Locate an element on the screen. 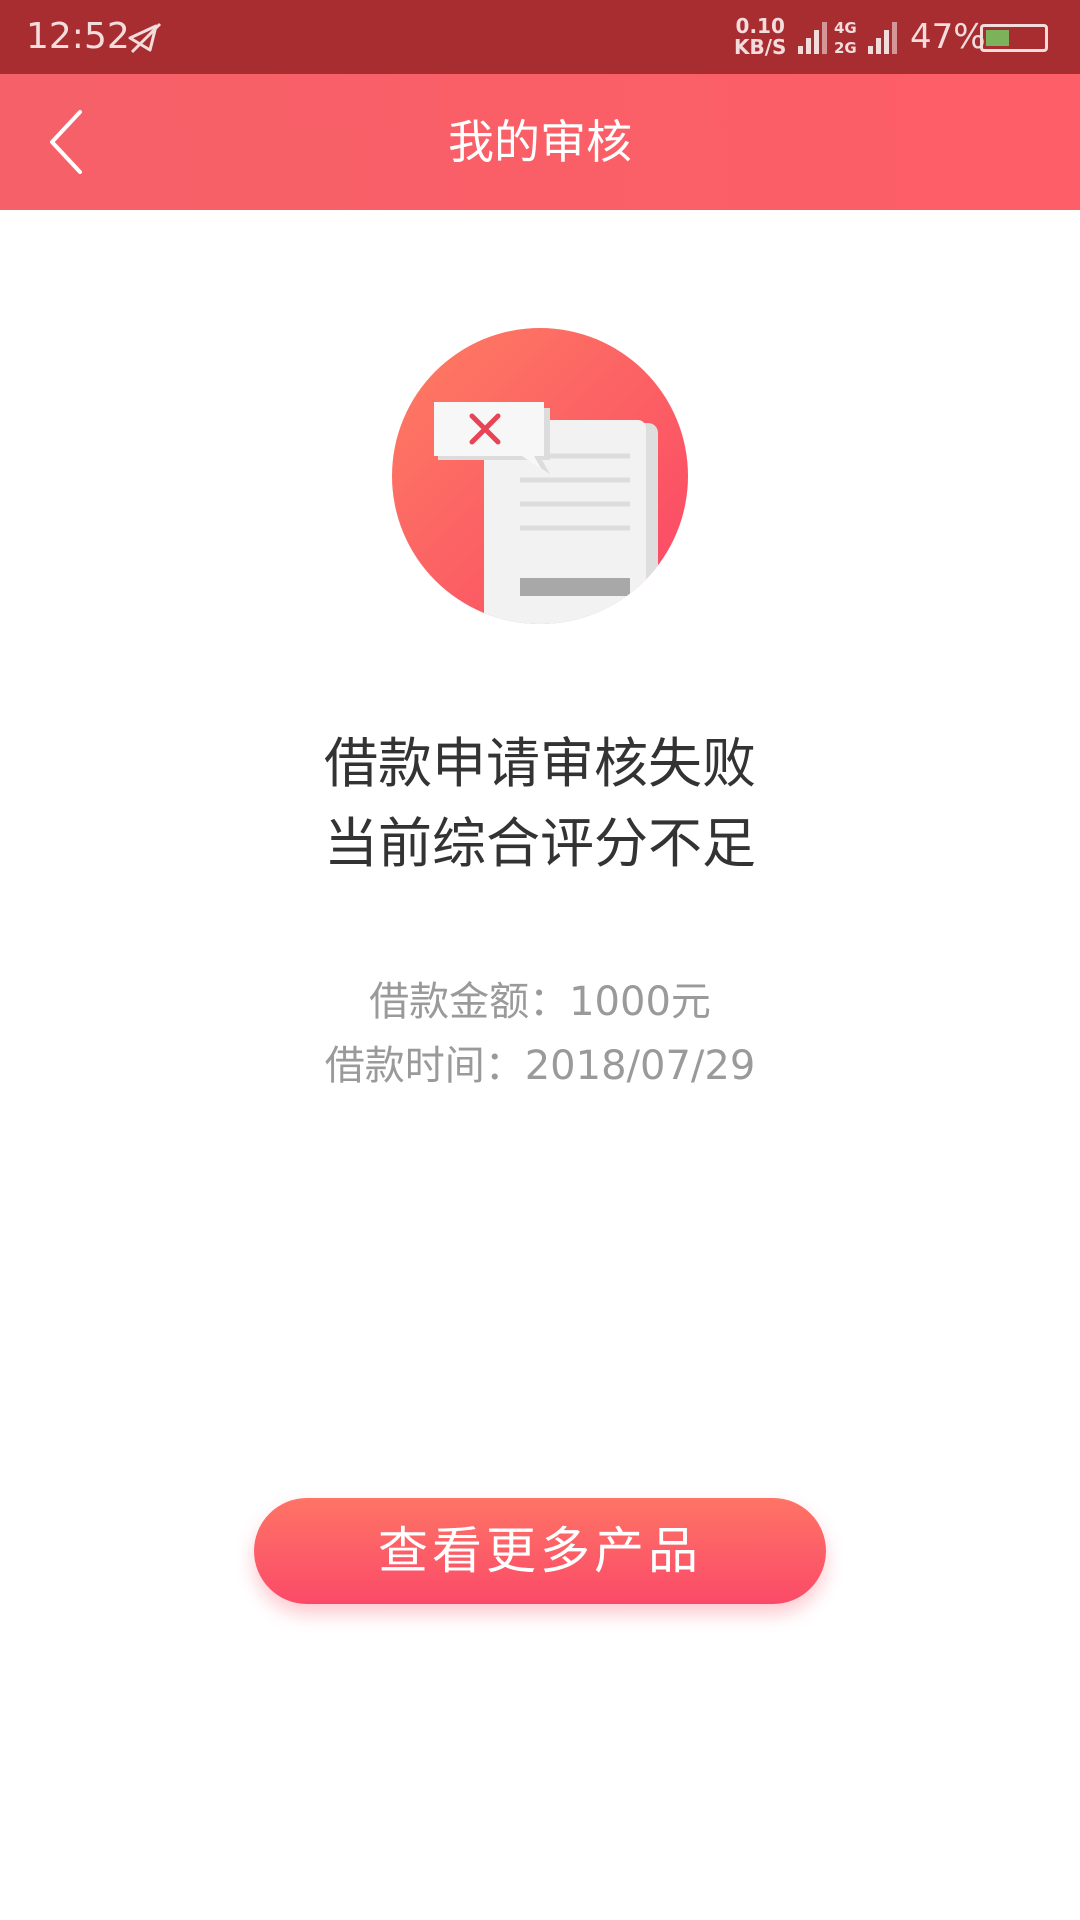  result-reason: 当前综合评分不足 is located at coordinates (540, 843).